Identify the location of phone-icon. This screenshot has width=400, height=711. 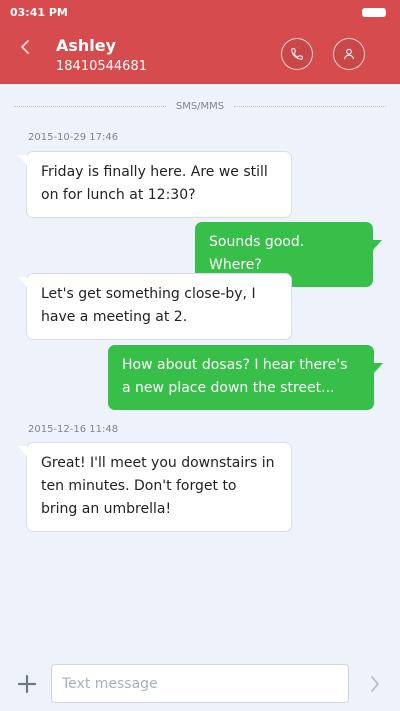
(297, 54).